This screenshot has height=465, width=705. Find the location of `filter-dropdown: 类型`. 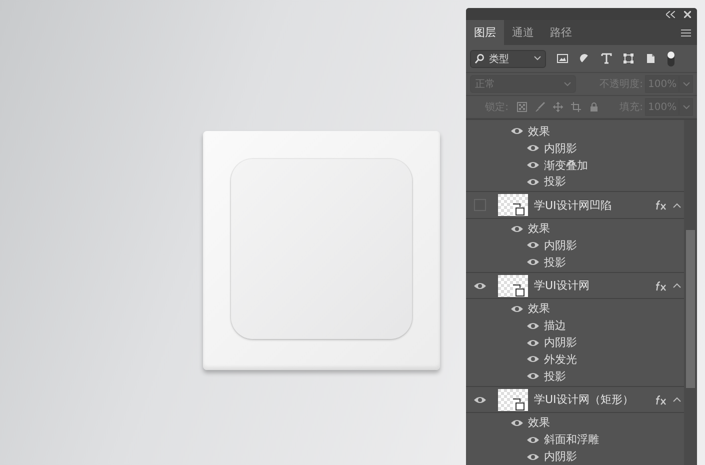

filter-dropdown: 类型 is located at coordinates (508, 59).